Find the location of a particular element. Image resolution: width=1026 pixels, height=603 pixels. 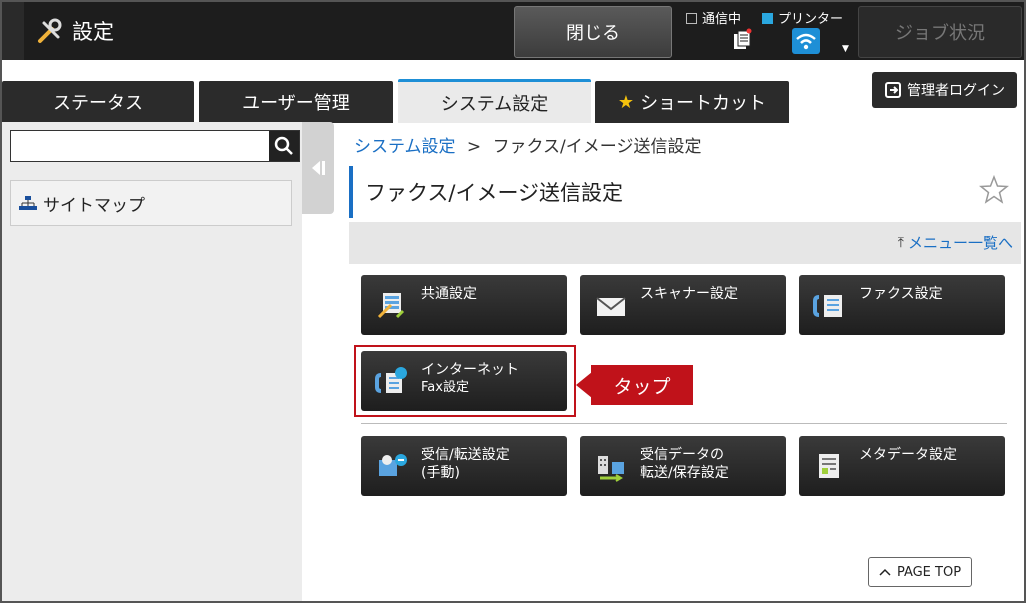

tile-receive-forward-line2: (手動) is located at coordinates (440, 473).